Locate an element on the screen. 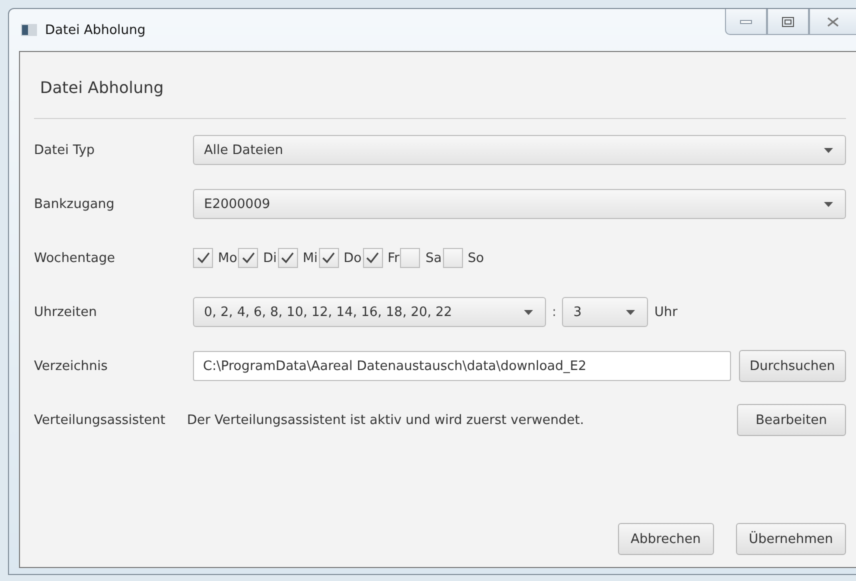  window-title: Datei Abholung is located at coordinates (95, 30).